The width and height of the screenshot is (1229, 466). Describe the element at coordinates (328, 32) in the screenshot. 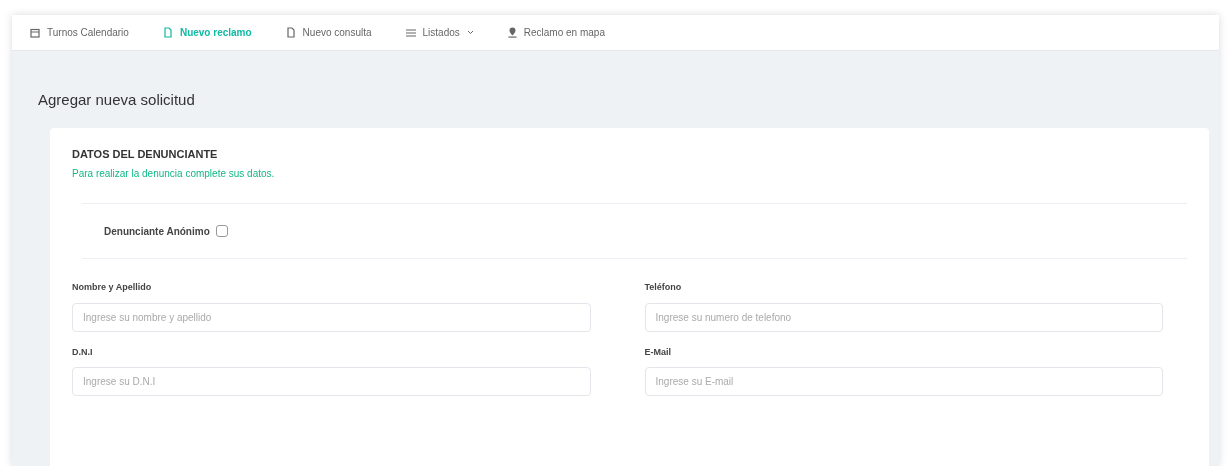

I see `nav-link: Nuevo consulta` at that location.